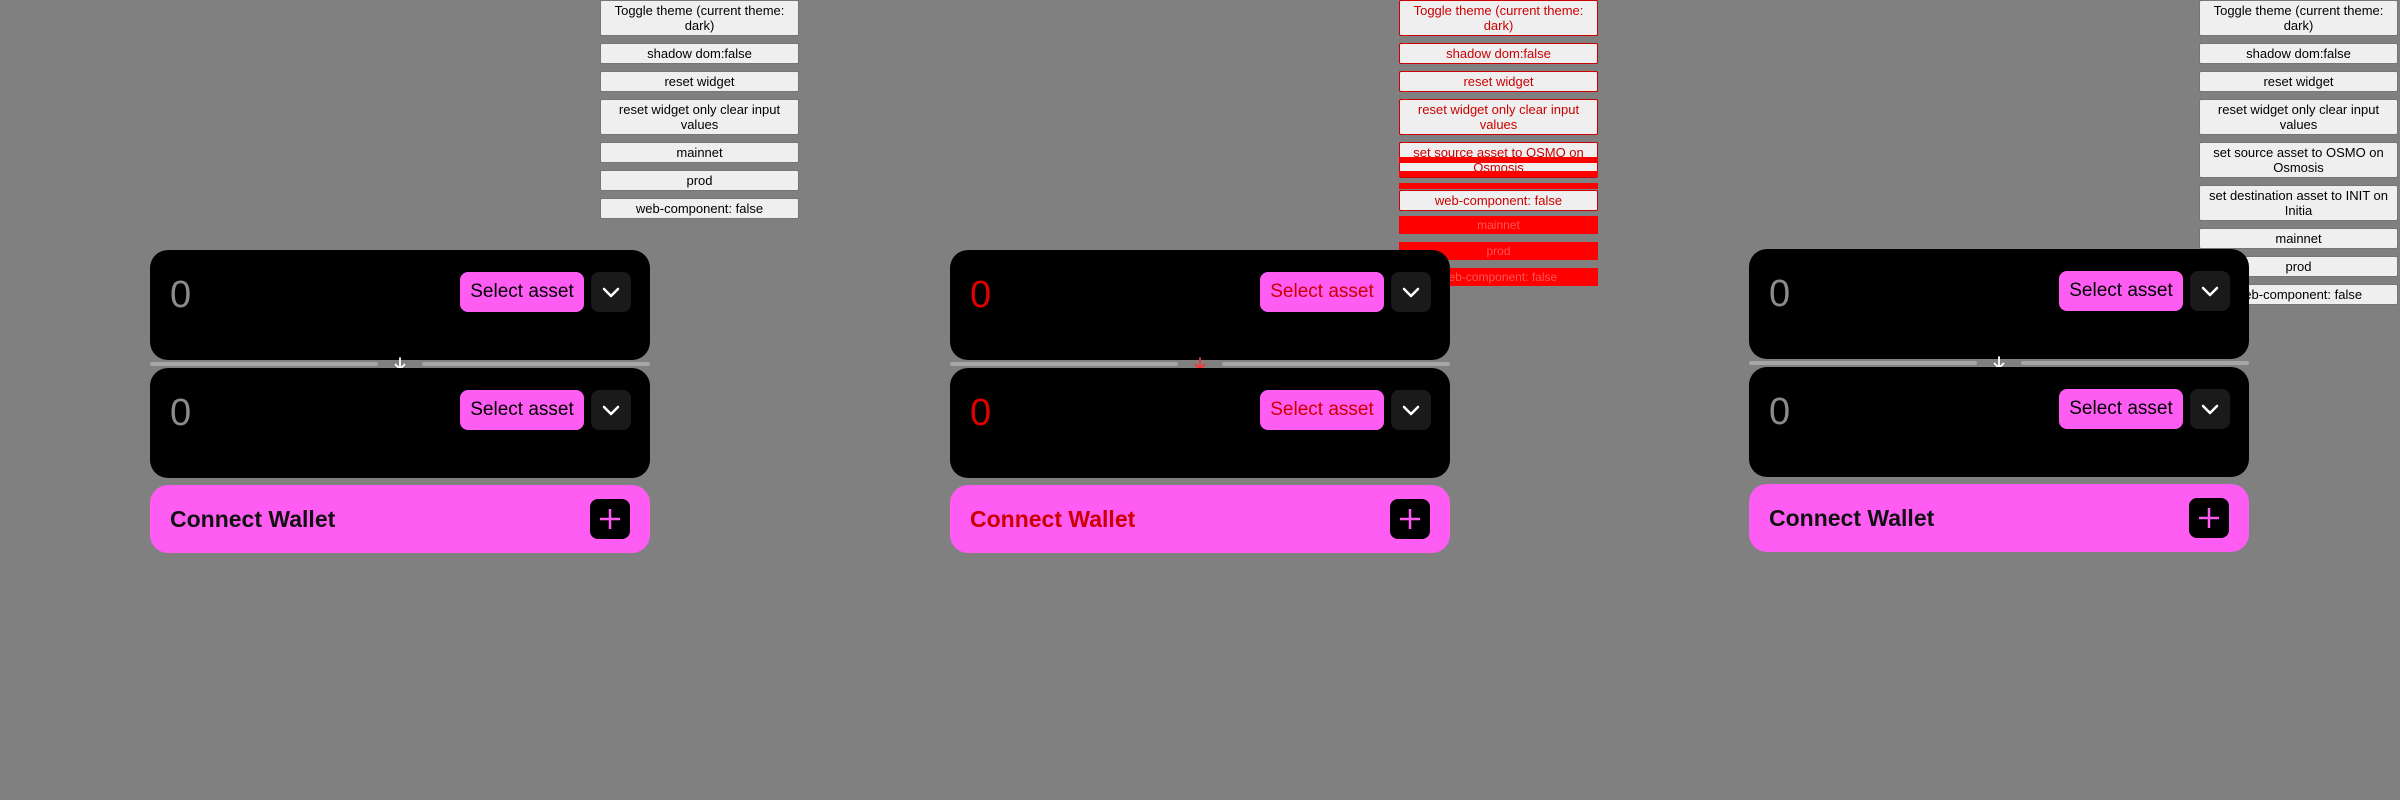 Image resolution: width=2400 pixels, height=800 pixels. What do you see at coordinates (2298, 160) in the screenshot?
I see `set-source-button: set source asset to OSMO on Osmosis` at bounding box center [2298, 160].